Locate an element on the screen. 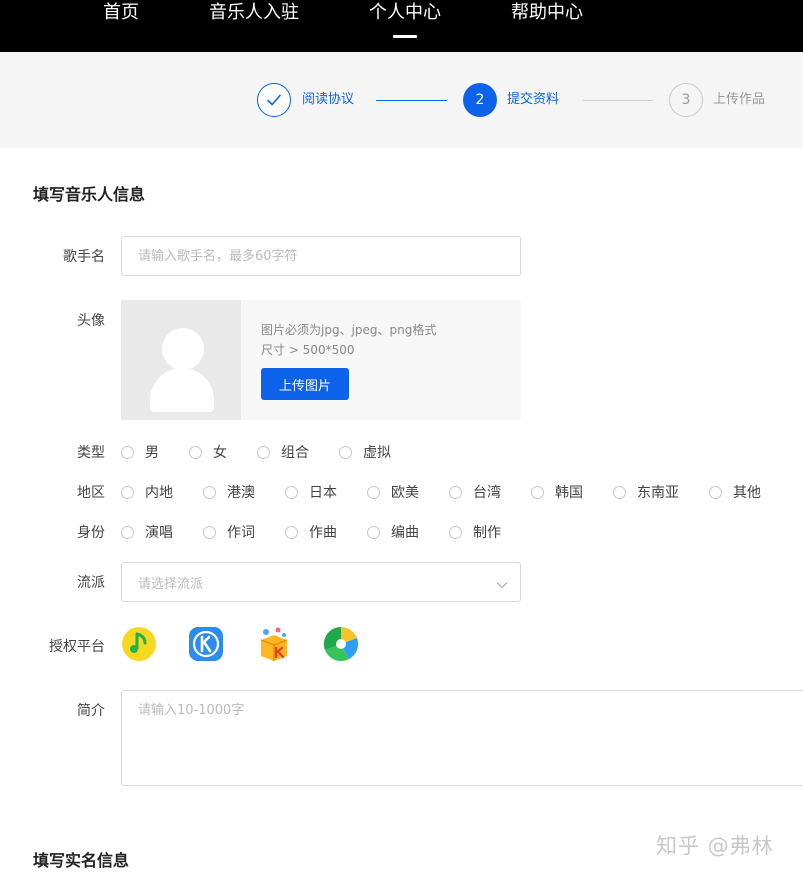  radio-label: 演唱 is located at coordinates (159, 533).